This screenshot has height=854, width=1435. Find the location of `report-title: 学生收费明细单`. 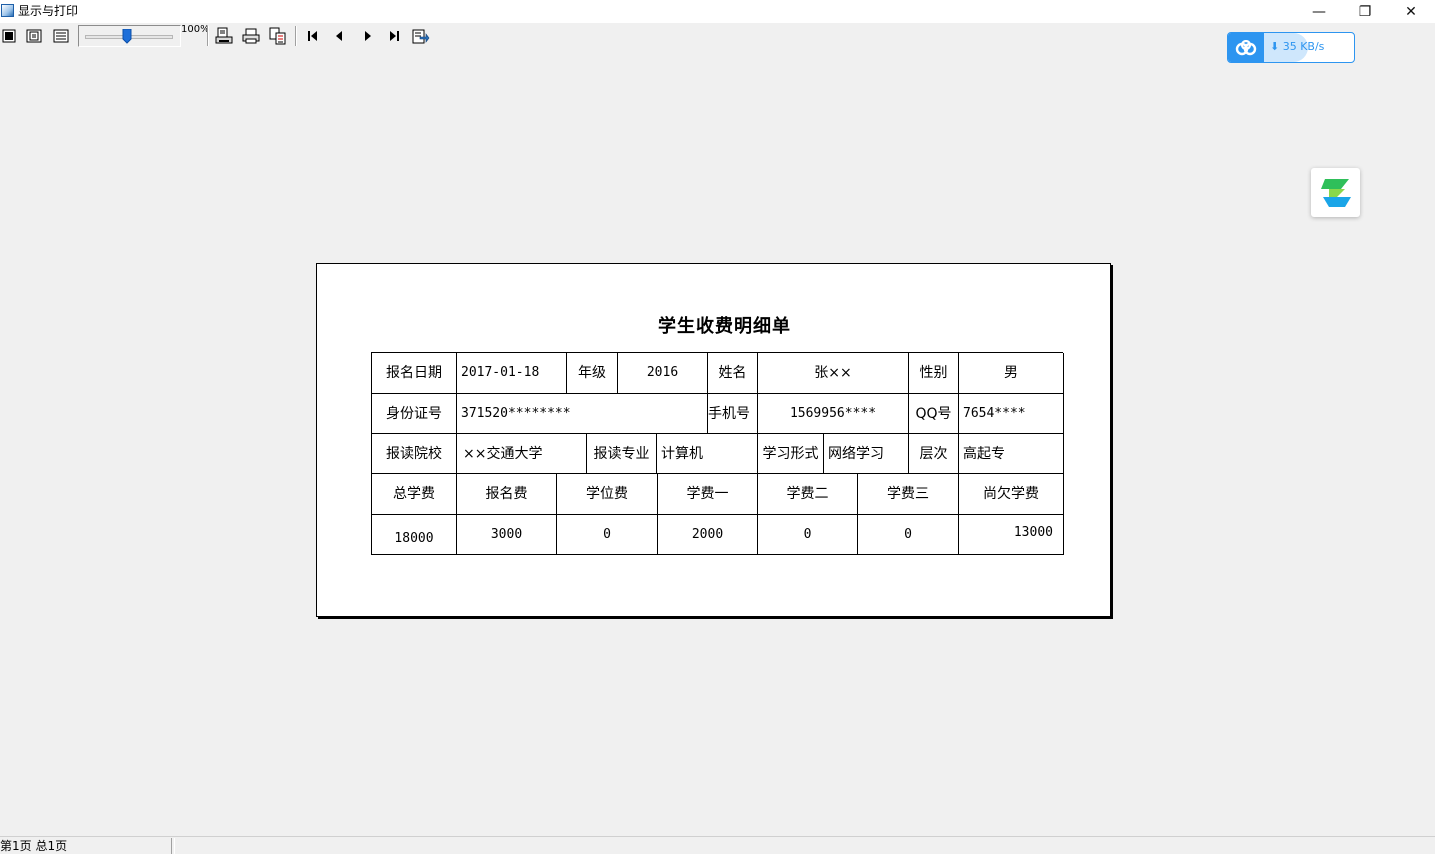

report-title: 学生收费明细单 is located at coordinates (724, 326).